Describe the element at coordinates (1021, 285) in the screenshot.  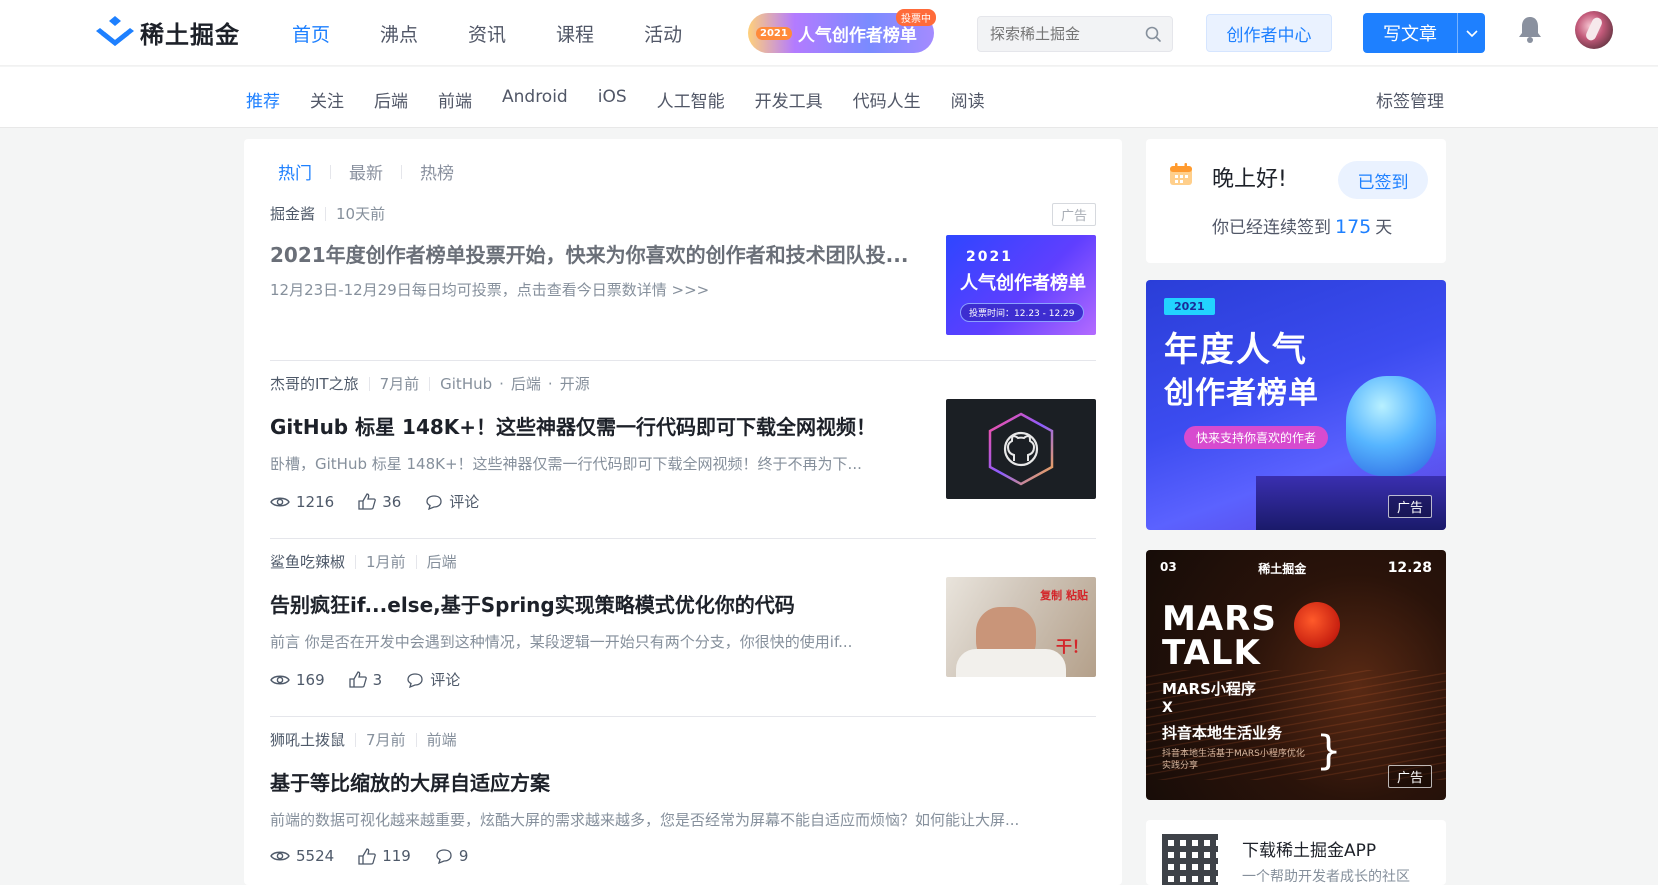
I see `article-thumbnail: 2021 人气创作者榜单 投票时间：12.23 - 12.29` at that location.